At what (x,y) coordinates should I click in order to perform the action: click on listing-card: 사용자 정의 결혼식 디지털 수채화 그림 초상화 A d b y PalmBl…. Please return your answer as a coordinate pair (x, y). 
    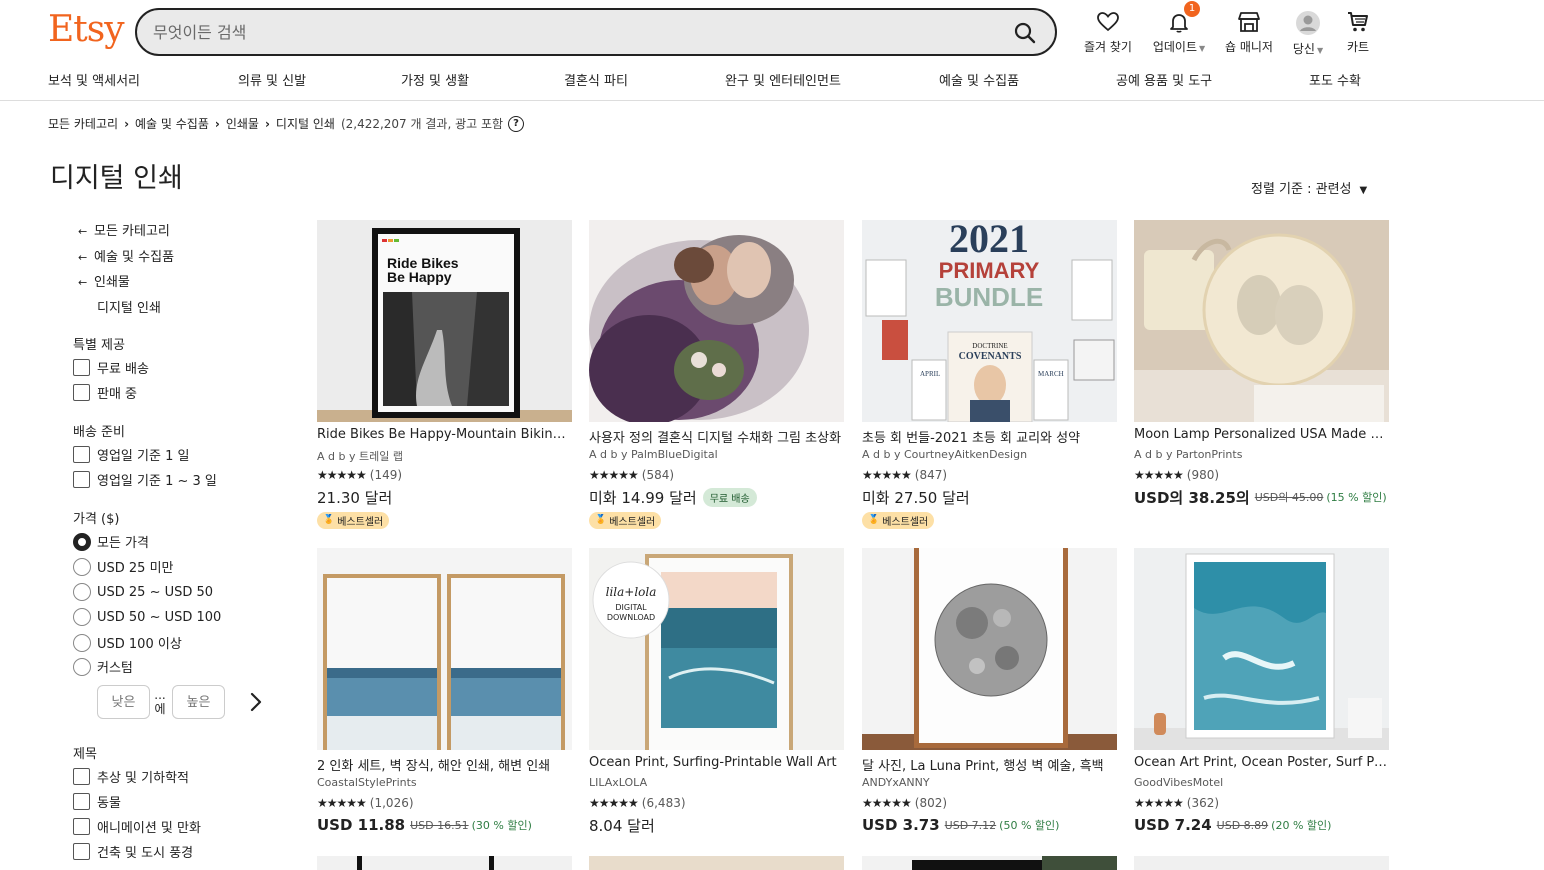
    Looking at the image, I should click on (716, 374).